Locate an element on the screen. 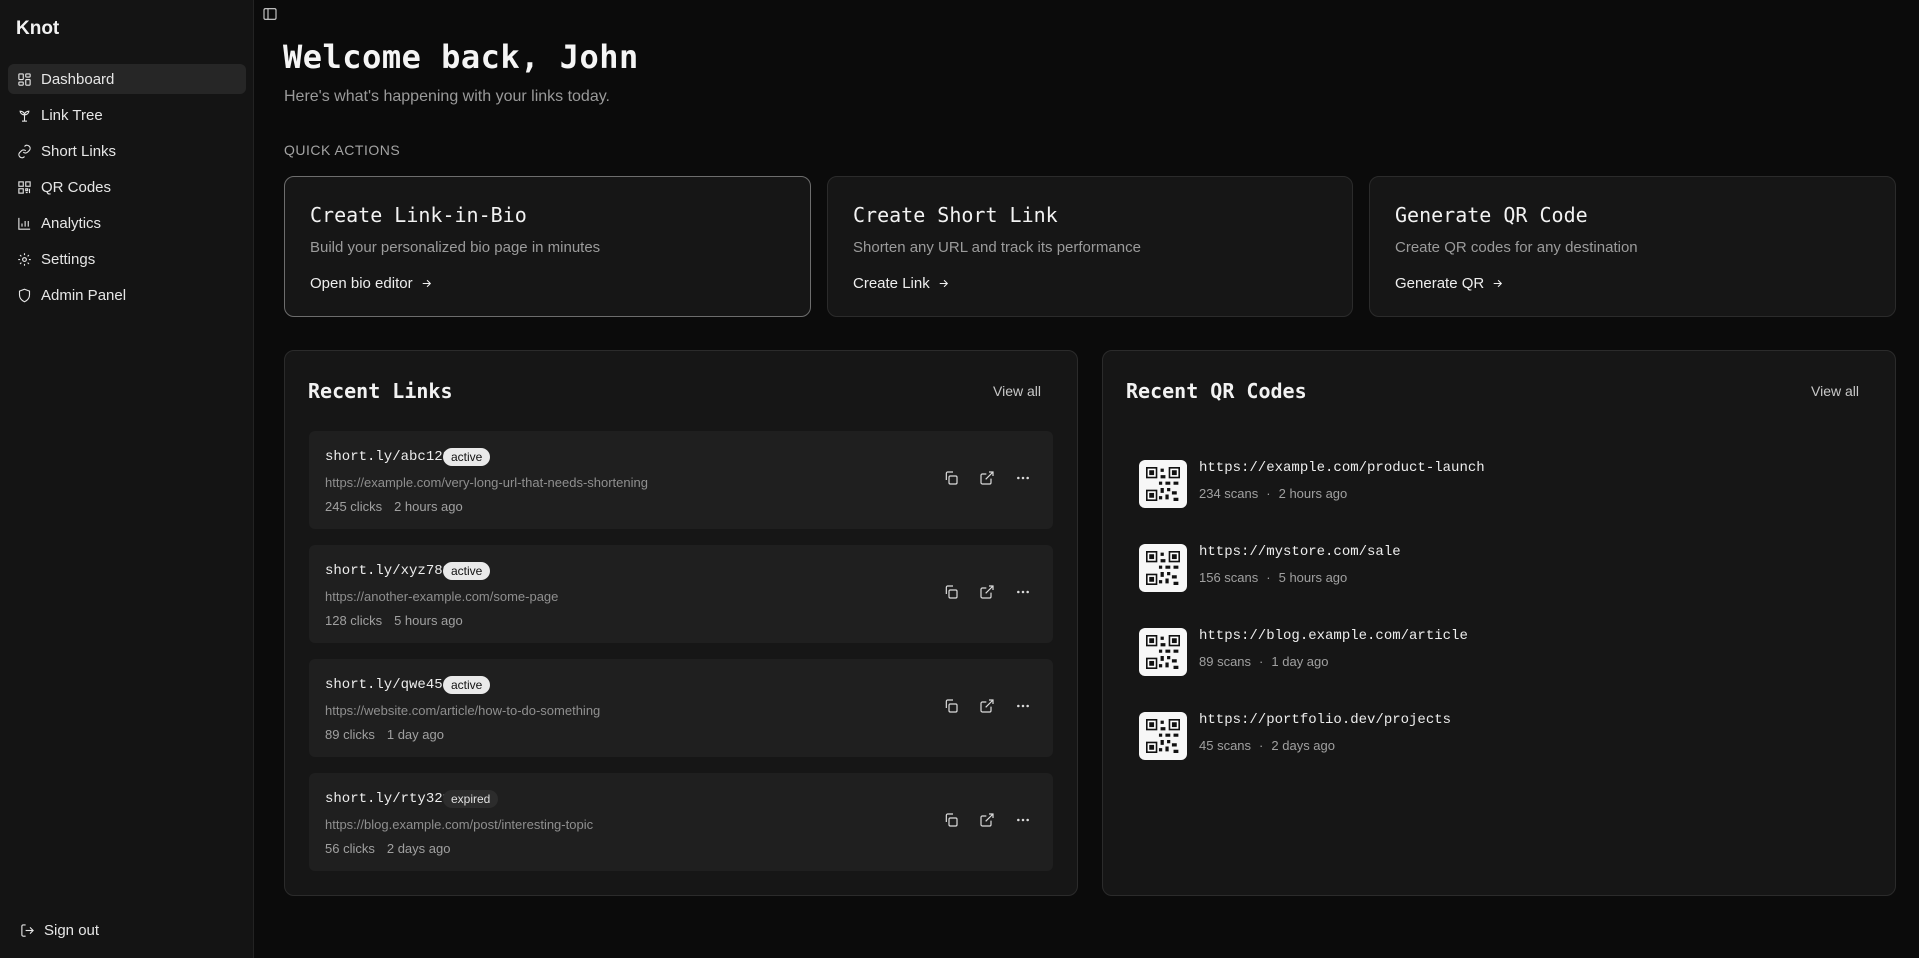  page-title: Welcome back, John is located at coordinates (461, 57).